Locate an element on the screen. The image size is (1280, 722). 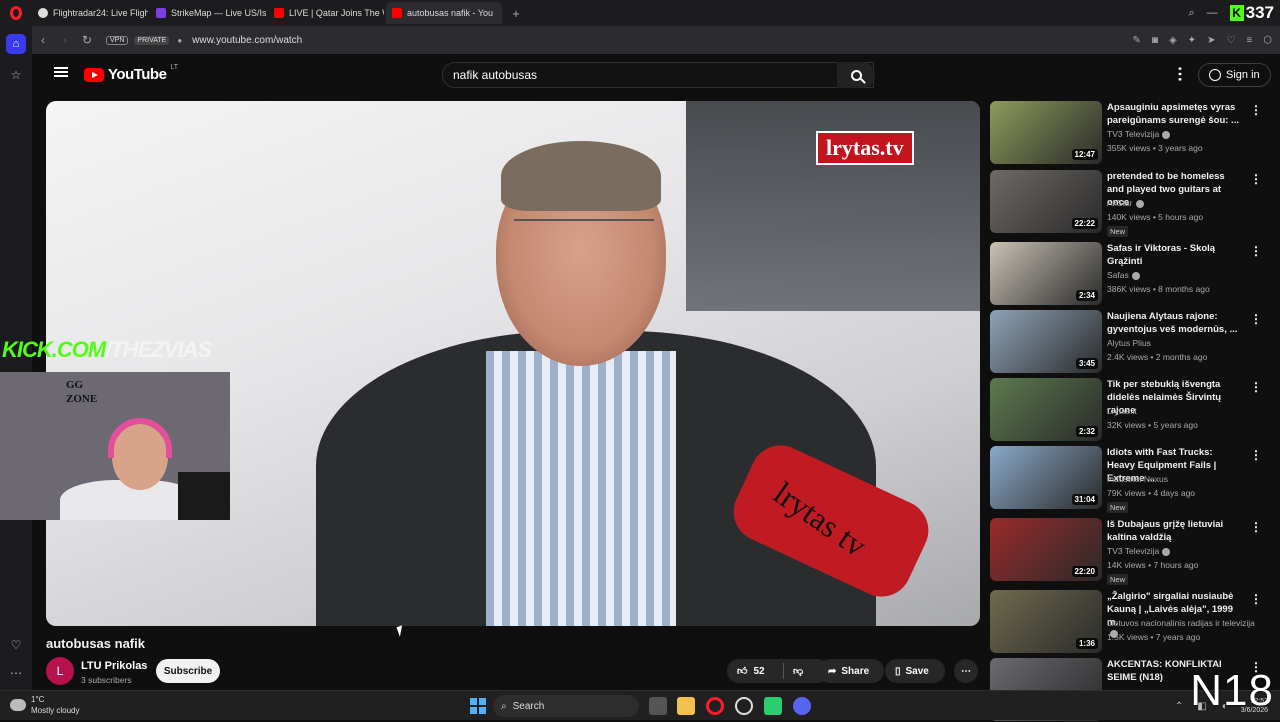
recommendation-channel: Lrytas.lt is located at coordinates (1122, 411).